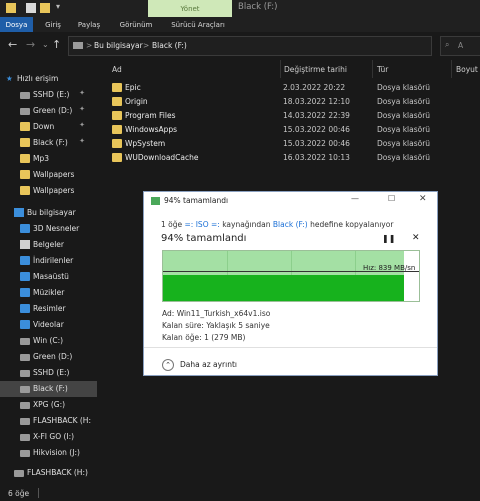 The height and width of the screenshot is (501, 480). I want to click on cancel-icon: ✕, so click(416, 238).